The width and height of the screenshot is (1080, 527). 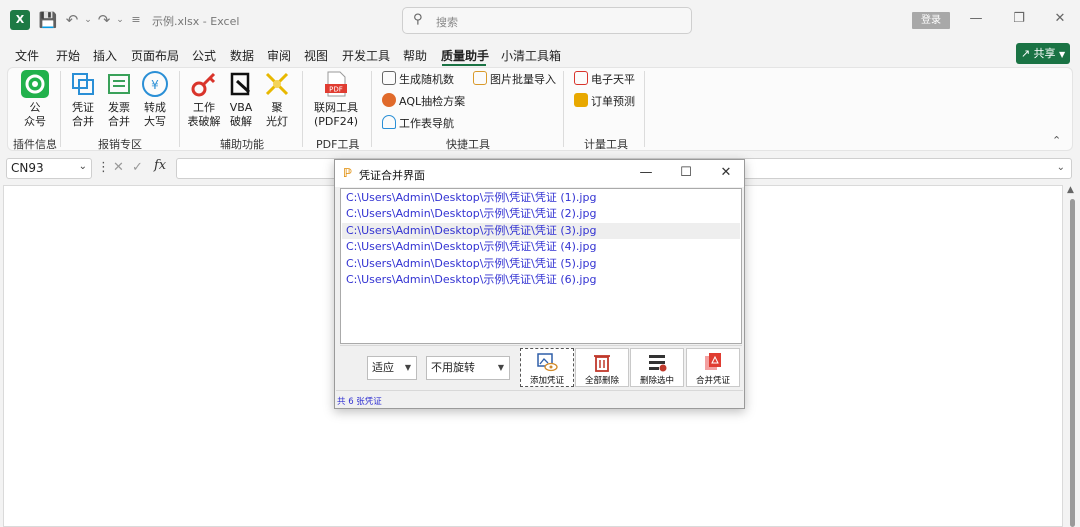 I want to click on sheet-nav-button: 工作表导航, so click(x=418, y=123).